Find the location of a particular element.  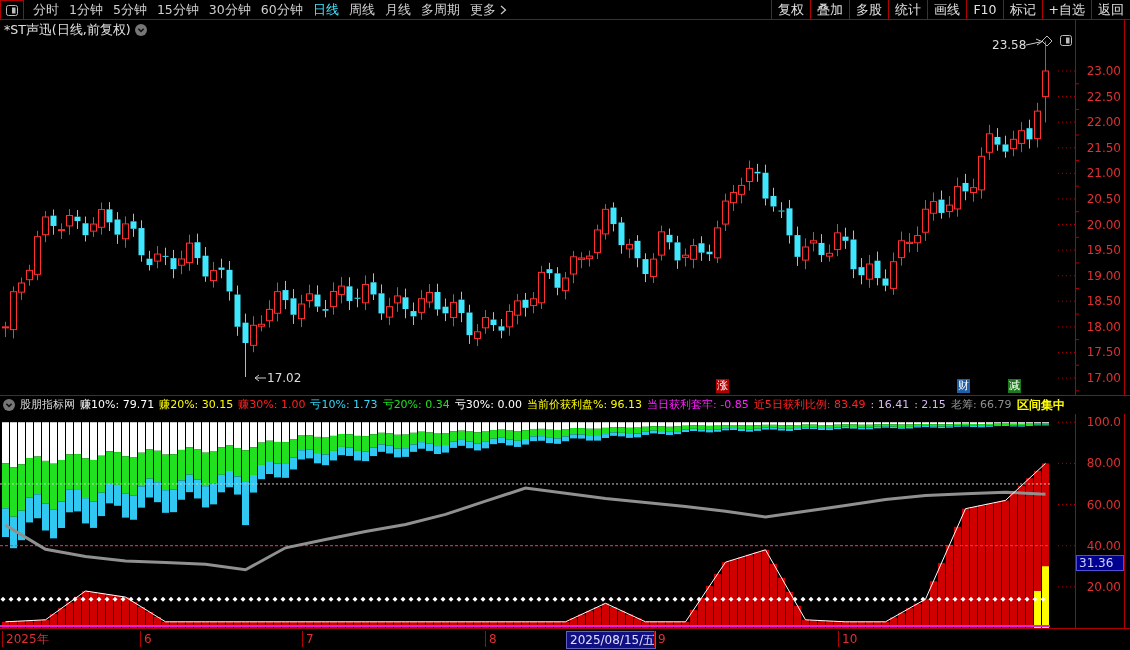

date-axis-label: 7 is located at coordinates (308, 639).